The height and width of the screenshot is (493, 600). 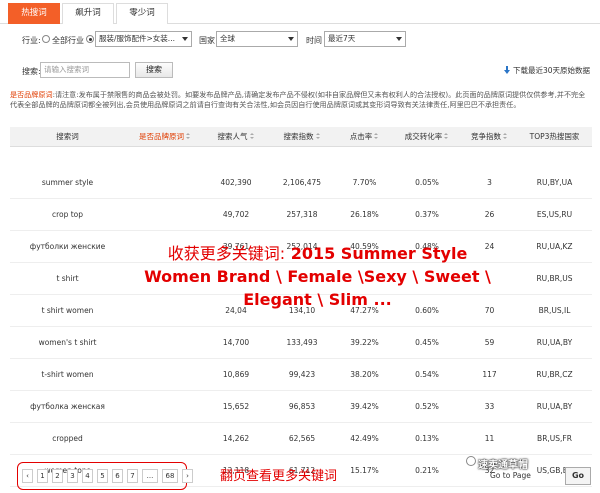 What do you see at coordinates (72, 476) in the screenshot?
I see `page-button: 3` at bounding box center [72, 476].